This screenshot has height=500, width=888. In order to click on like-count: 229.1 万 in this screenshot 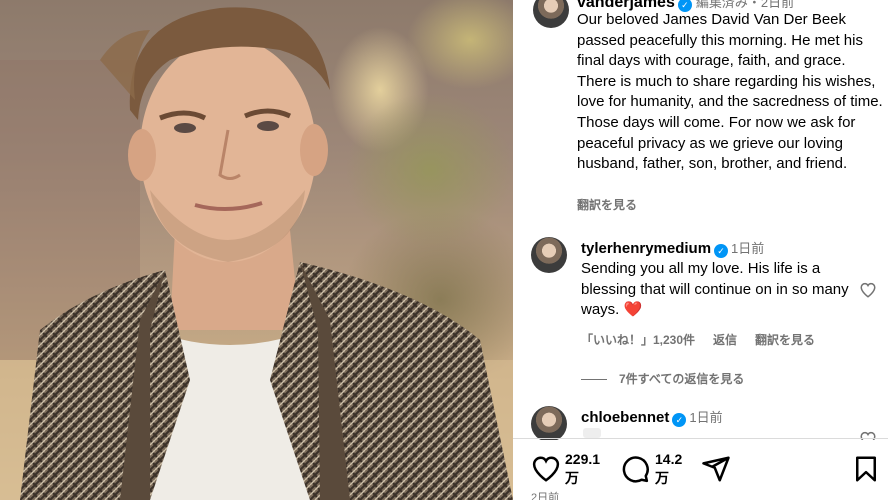, I will do `click(585, 469)`.